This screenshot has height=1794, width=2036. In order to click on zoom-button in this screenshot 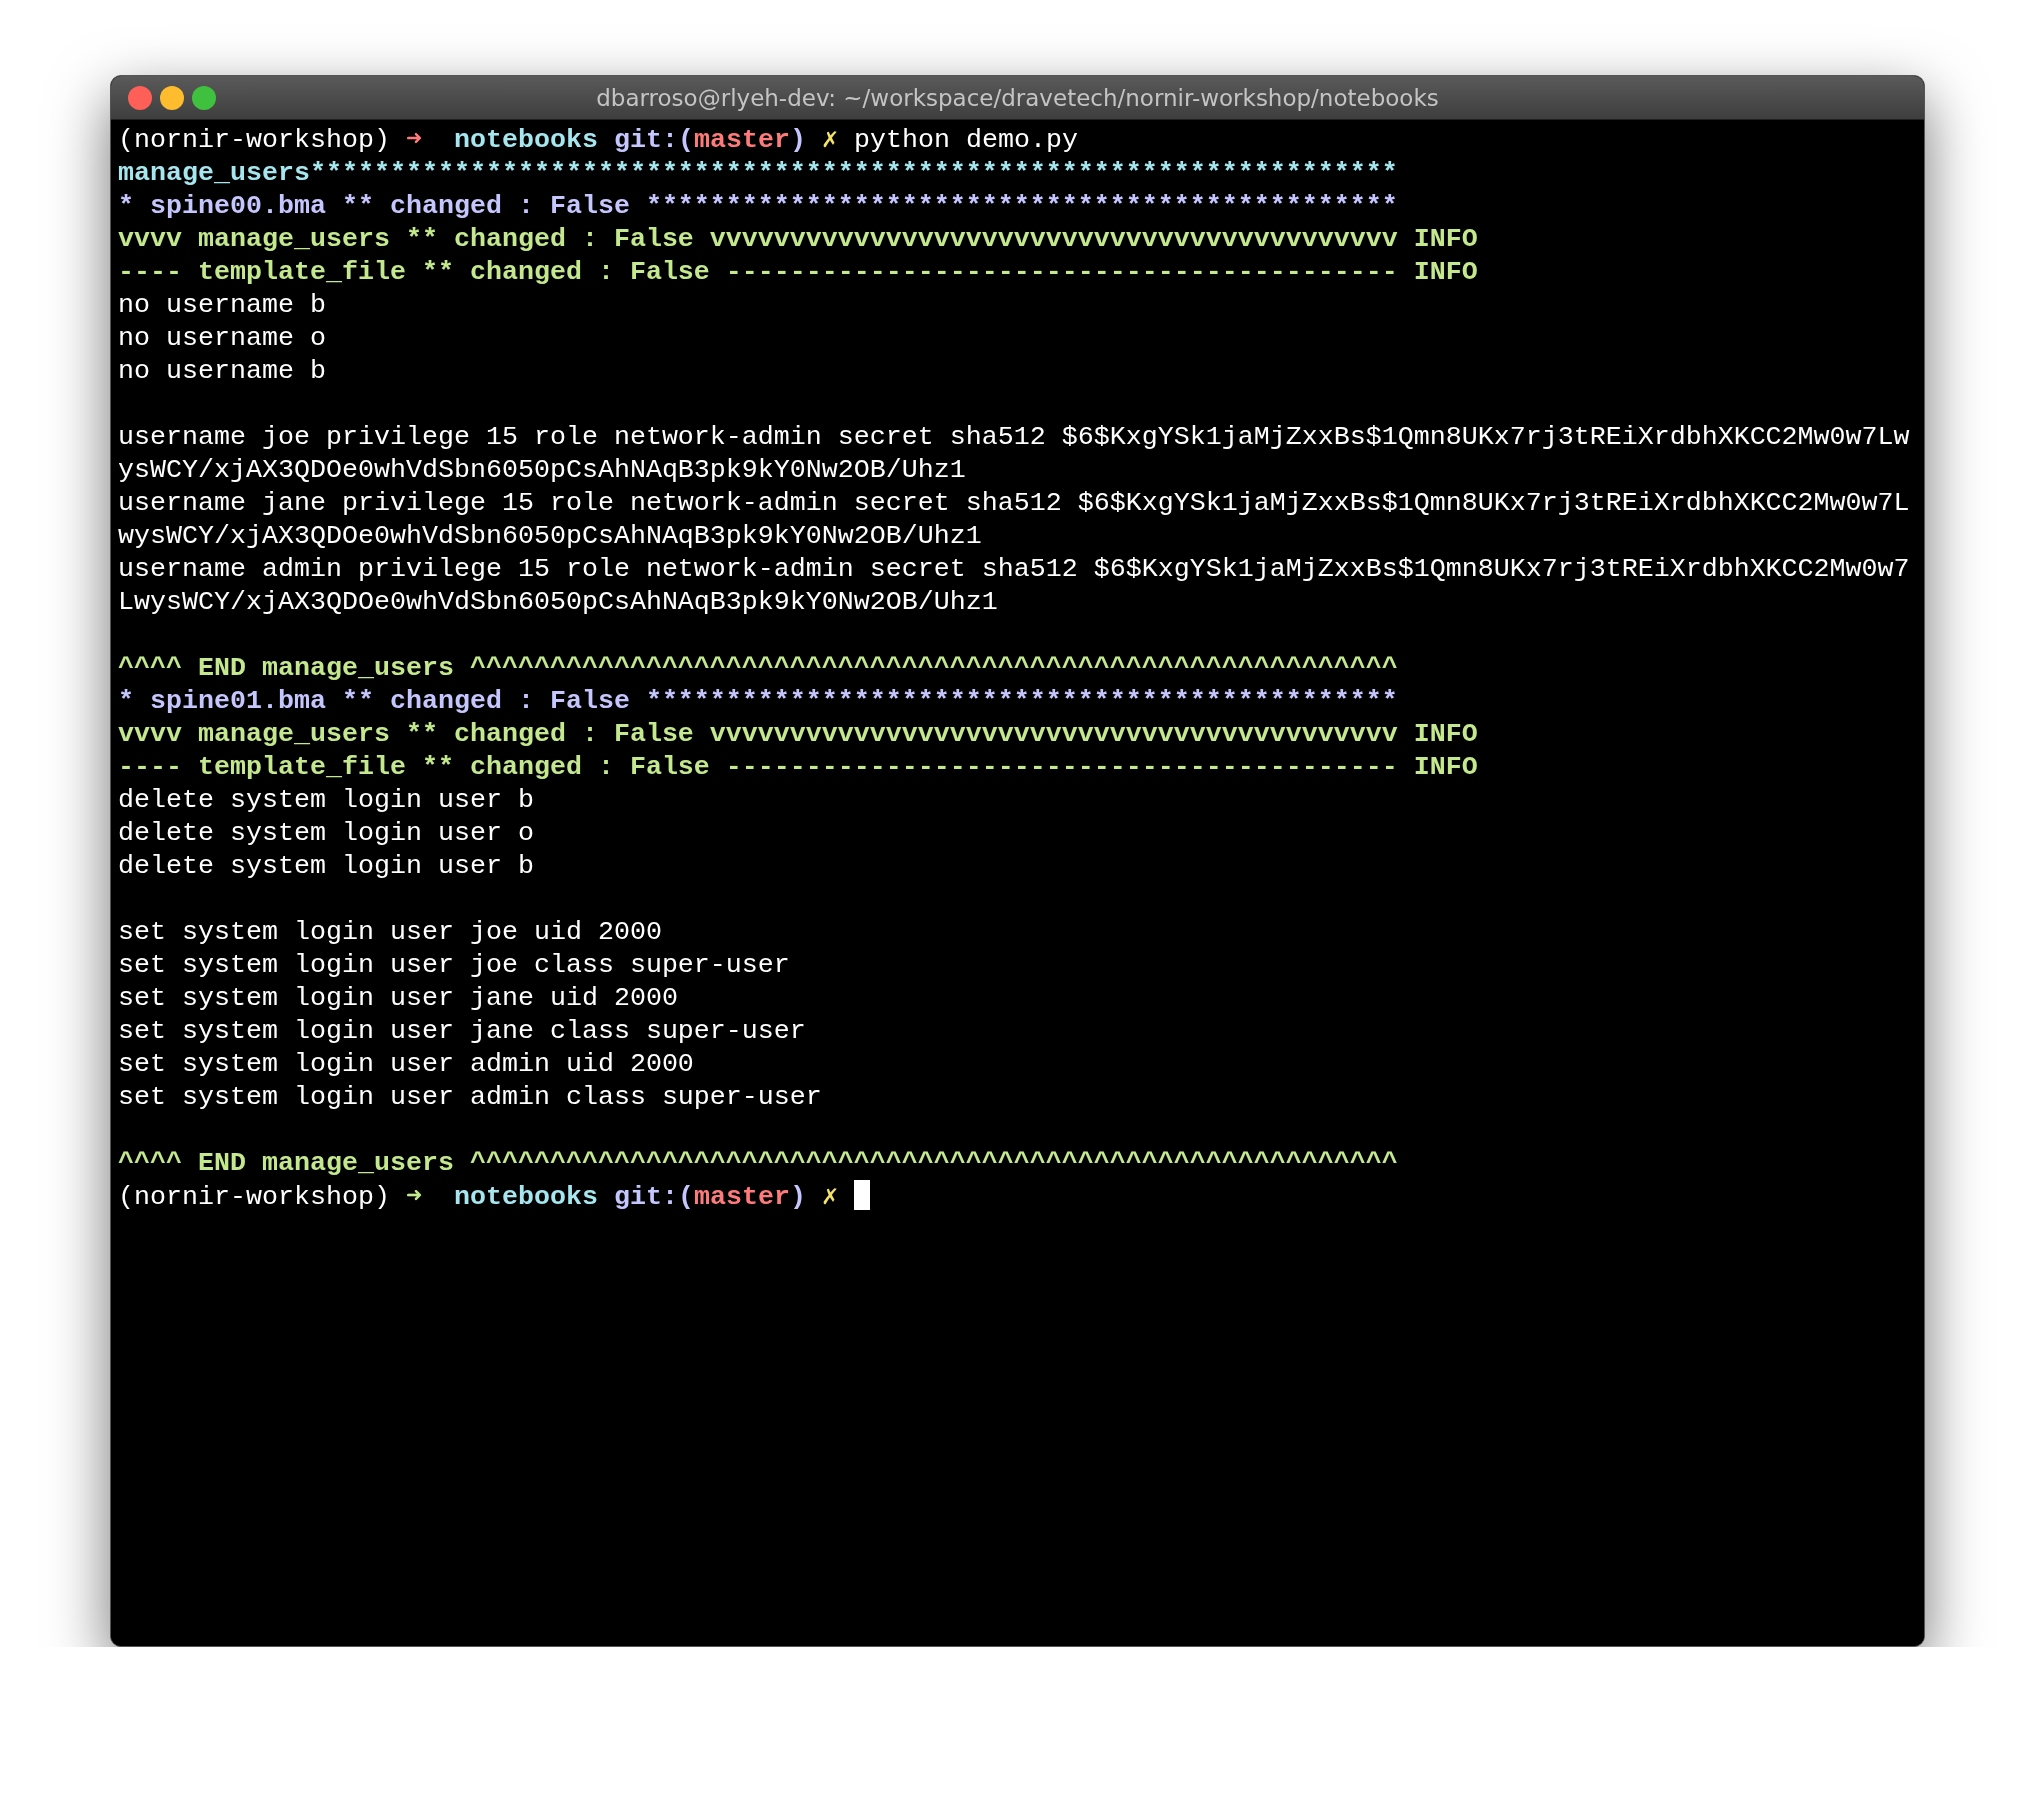, I will do `click(204, 98)`.